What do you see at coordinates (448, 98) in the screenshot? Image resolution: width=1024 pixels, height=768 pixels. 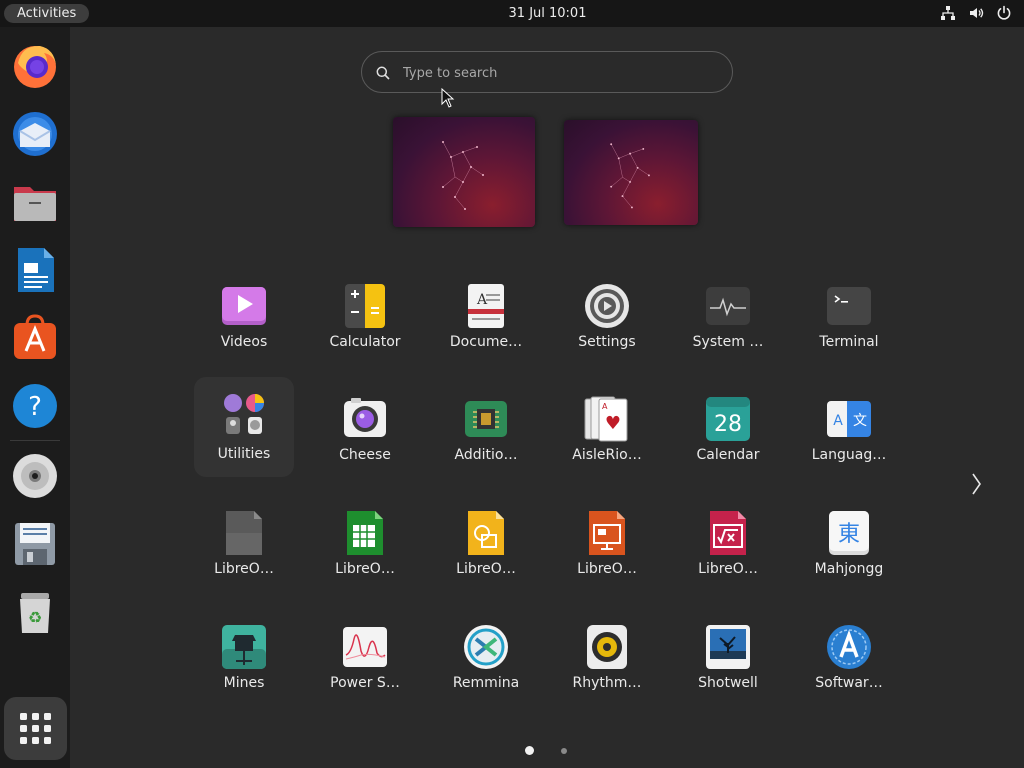 I see `mouse-cursor-icon` at bounding box center [448, 98].